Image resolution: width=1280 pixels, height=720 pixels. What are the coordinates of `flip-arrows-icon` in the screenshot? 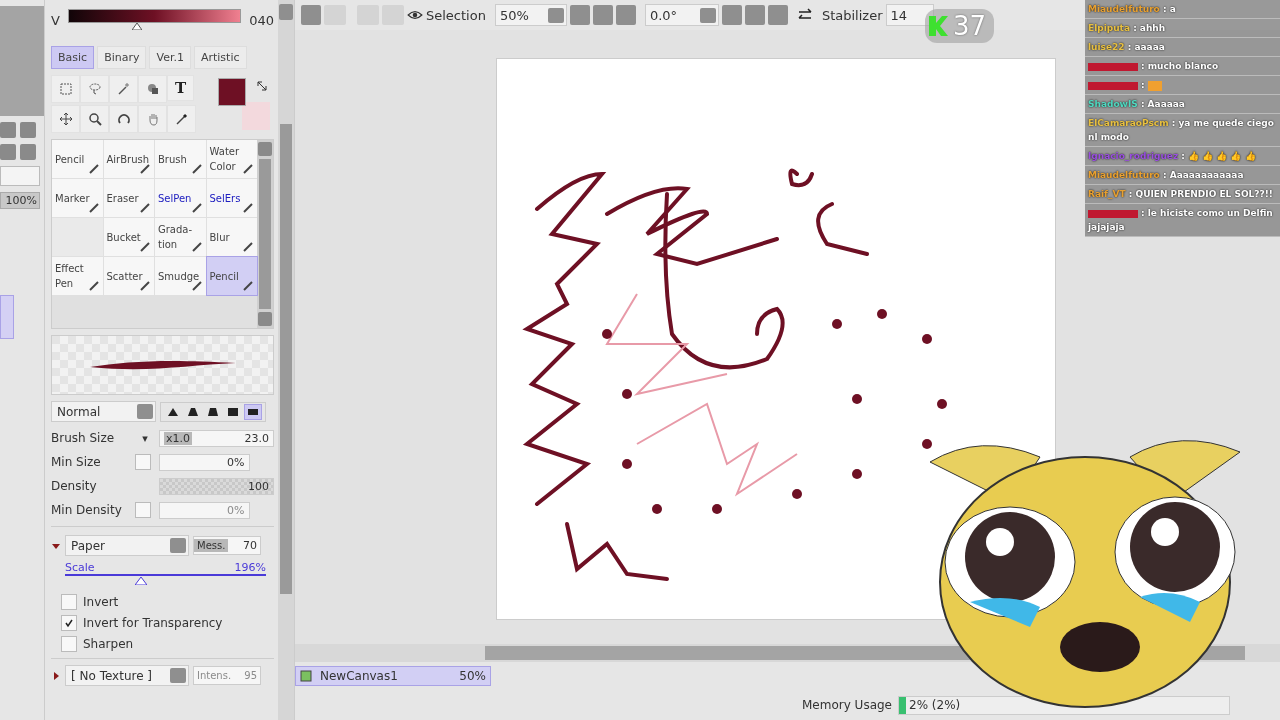 It's located at (804, 15).